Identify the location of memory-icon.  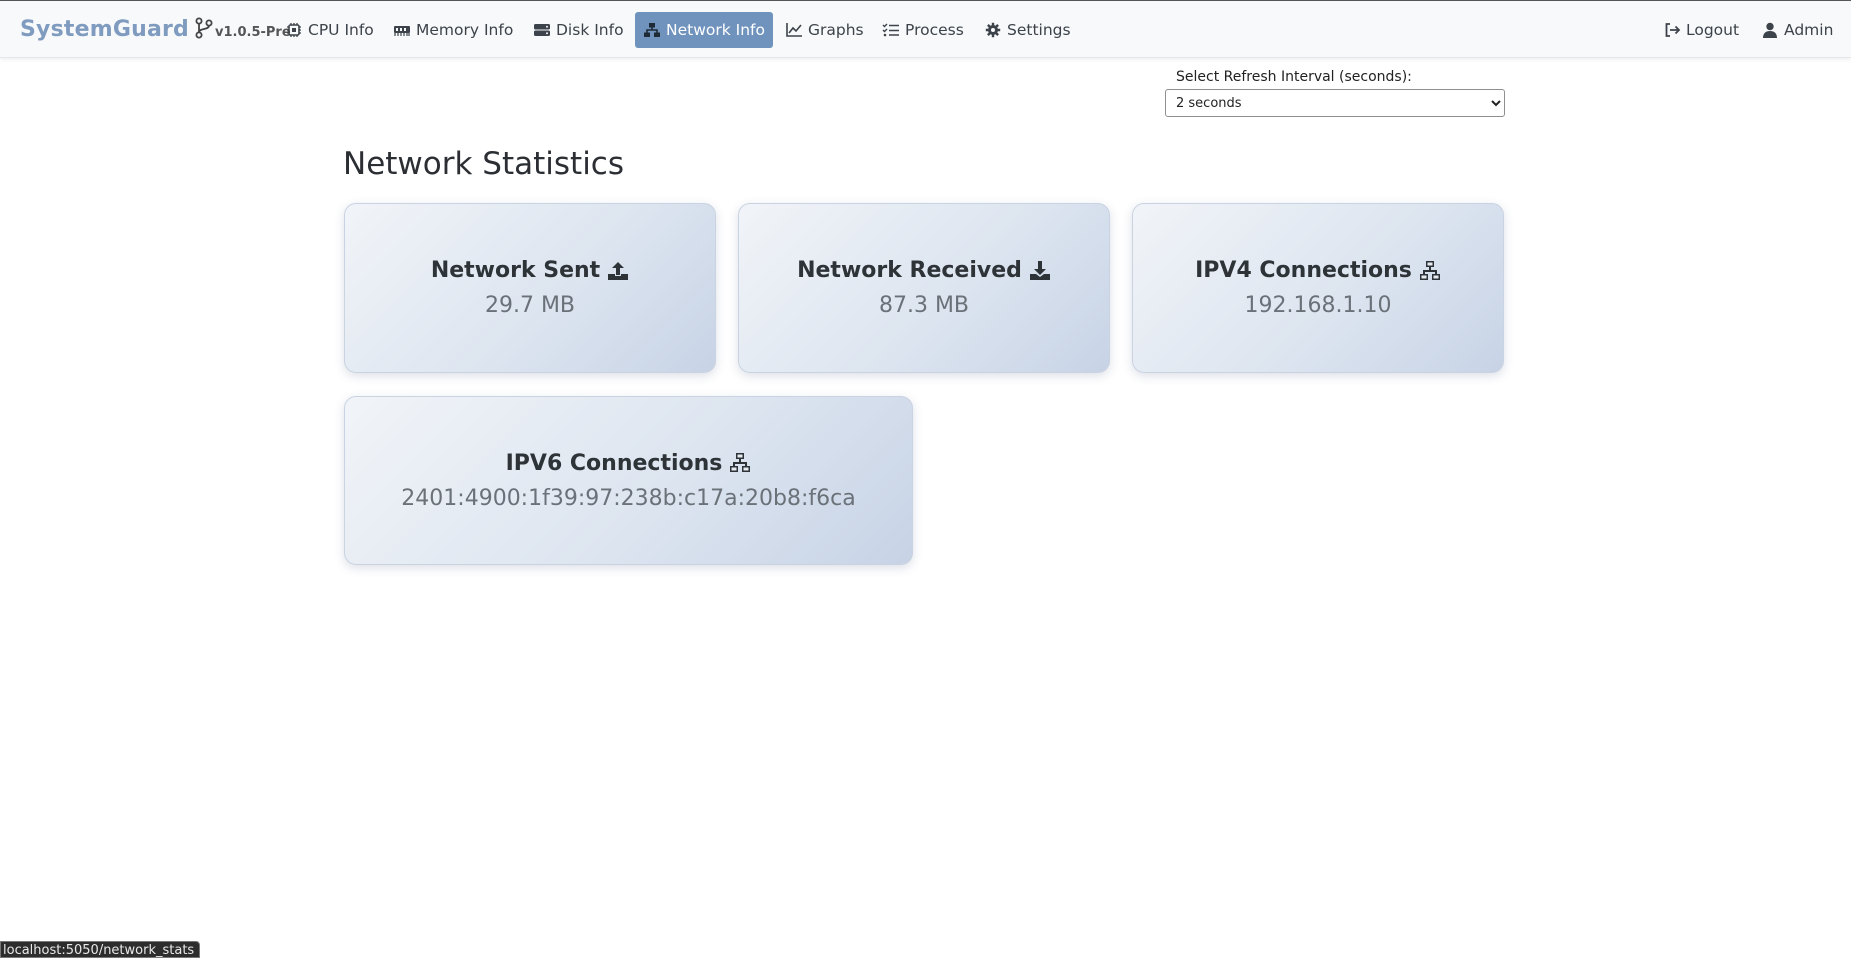
(402, 31).